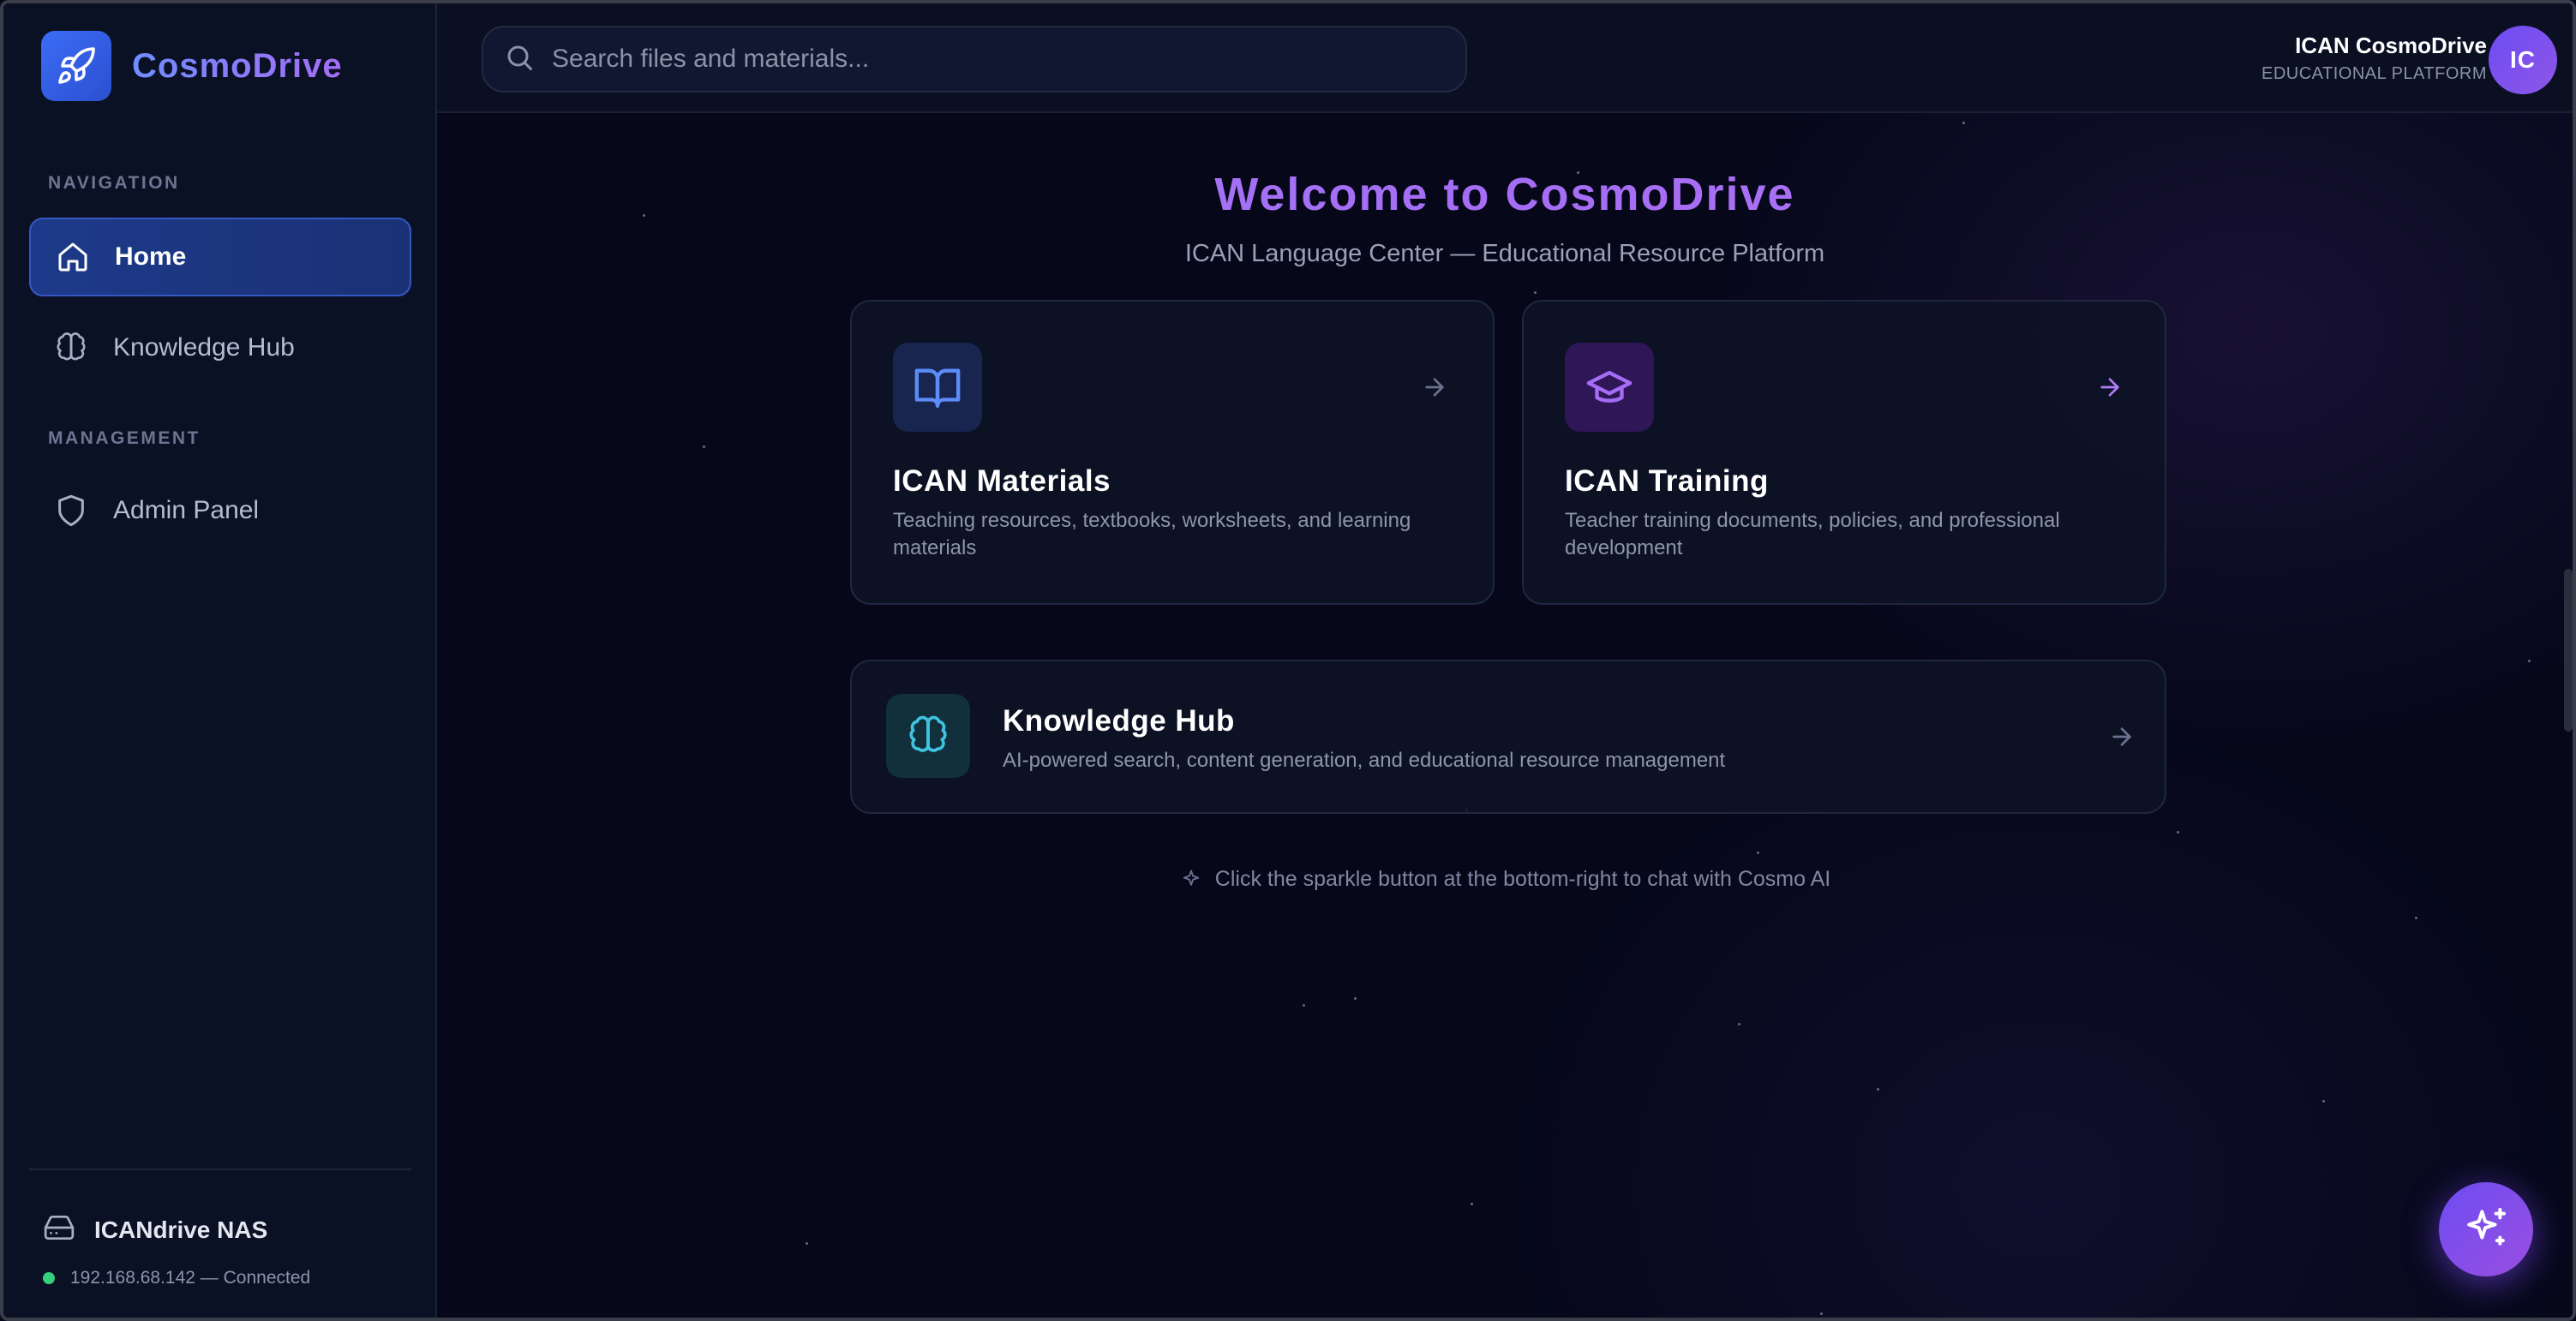  I want to click on nas-info: ICANdrive NAS, so click(155, 1229).